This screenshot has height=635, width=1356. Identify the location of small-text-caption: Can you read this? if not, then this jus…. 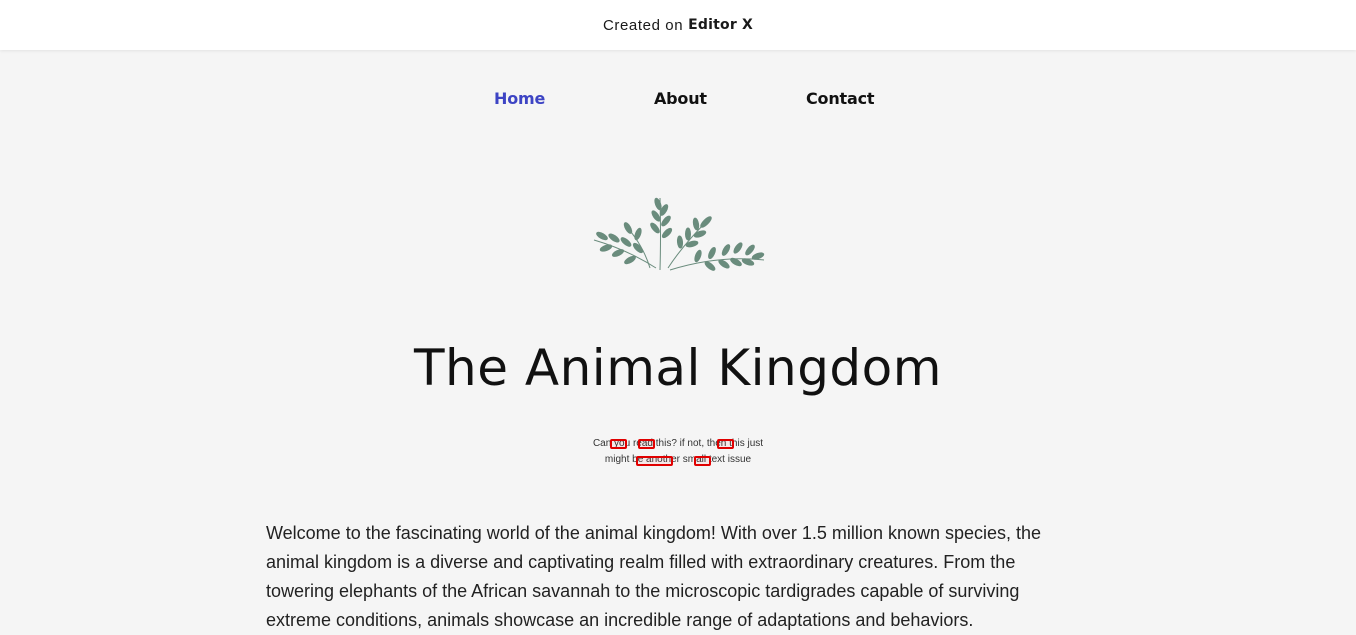
(678, 452).